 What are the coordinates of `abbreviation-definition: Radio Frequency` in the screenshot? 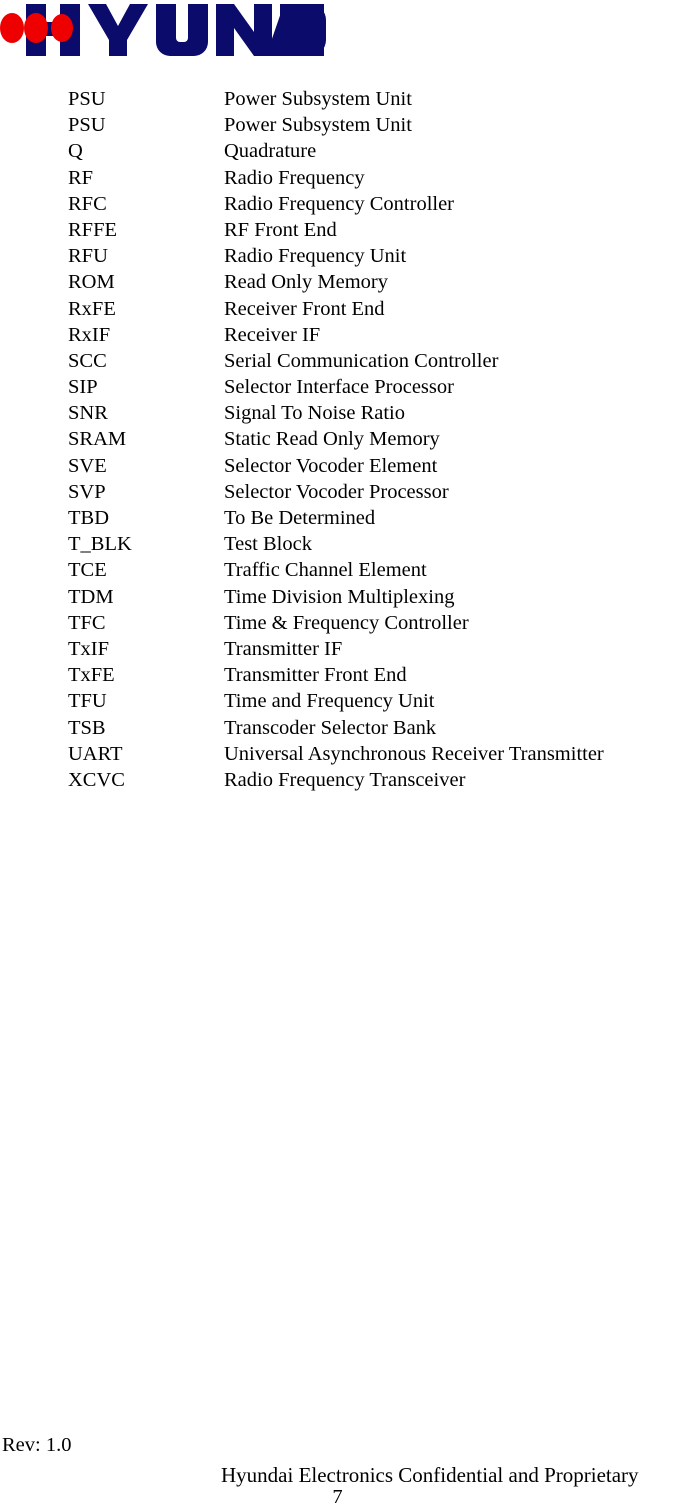 It's located at (294, 177).